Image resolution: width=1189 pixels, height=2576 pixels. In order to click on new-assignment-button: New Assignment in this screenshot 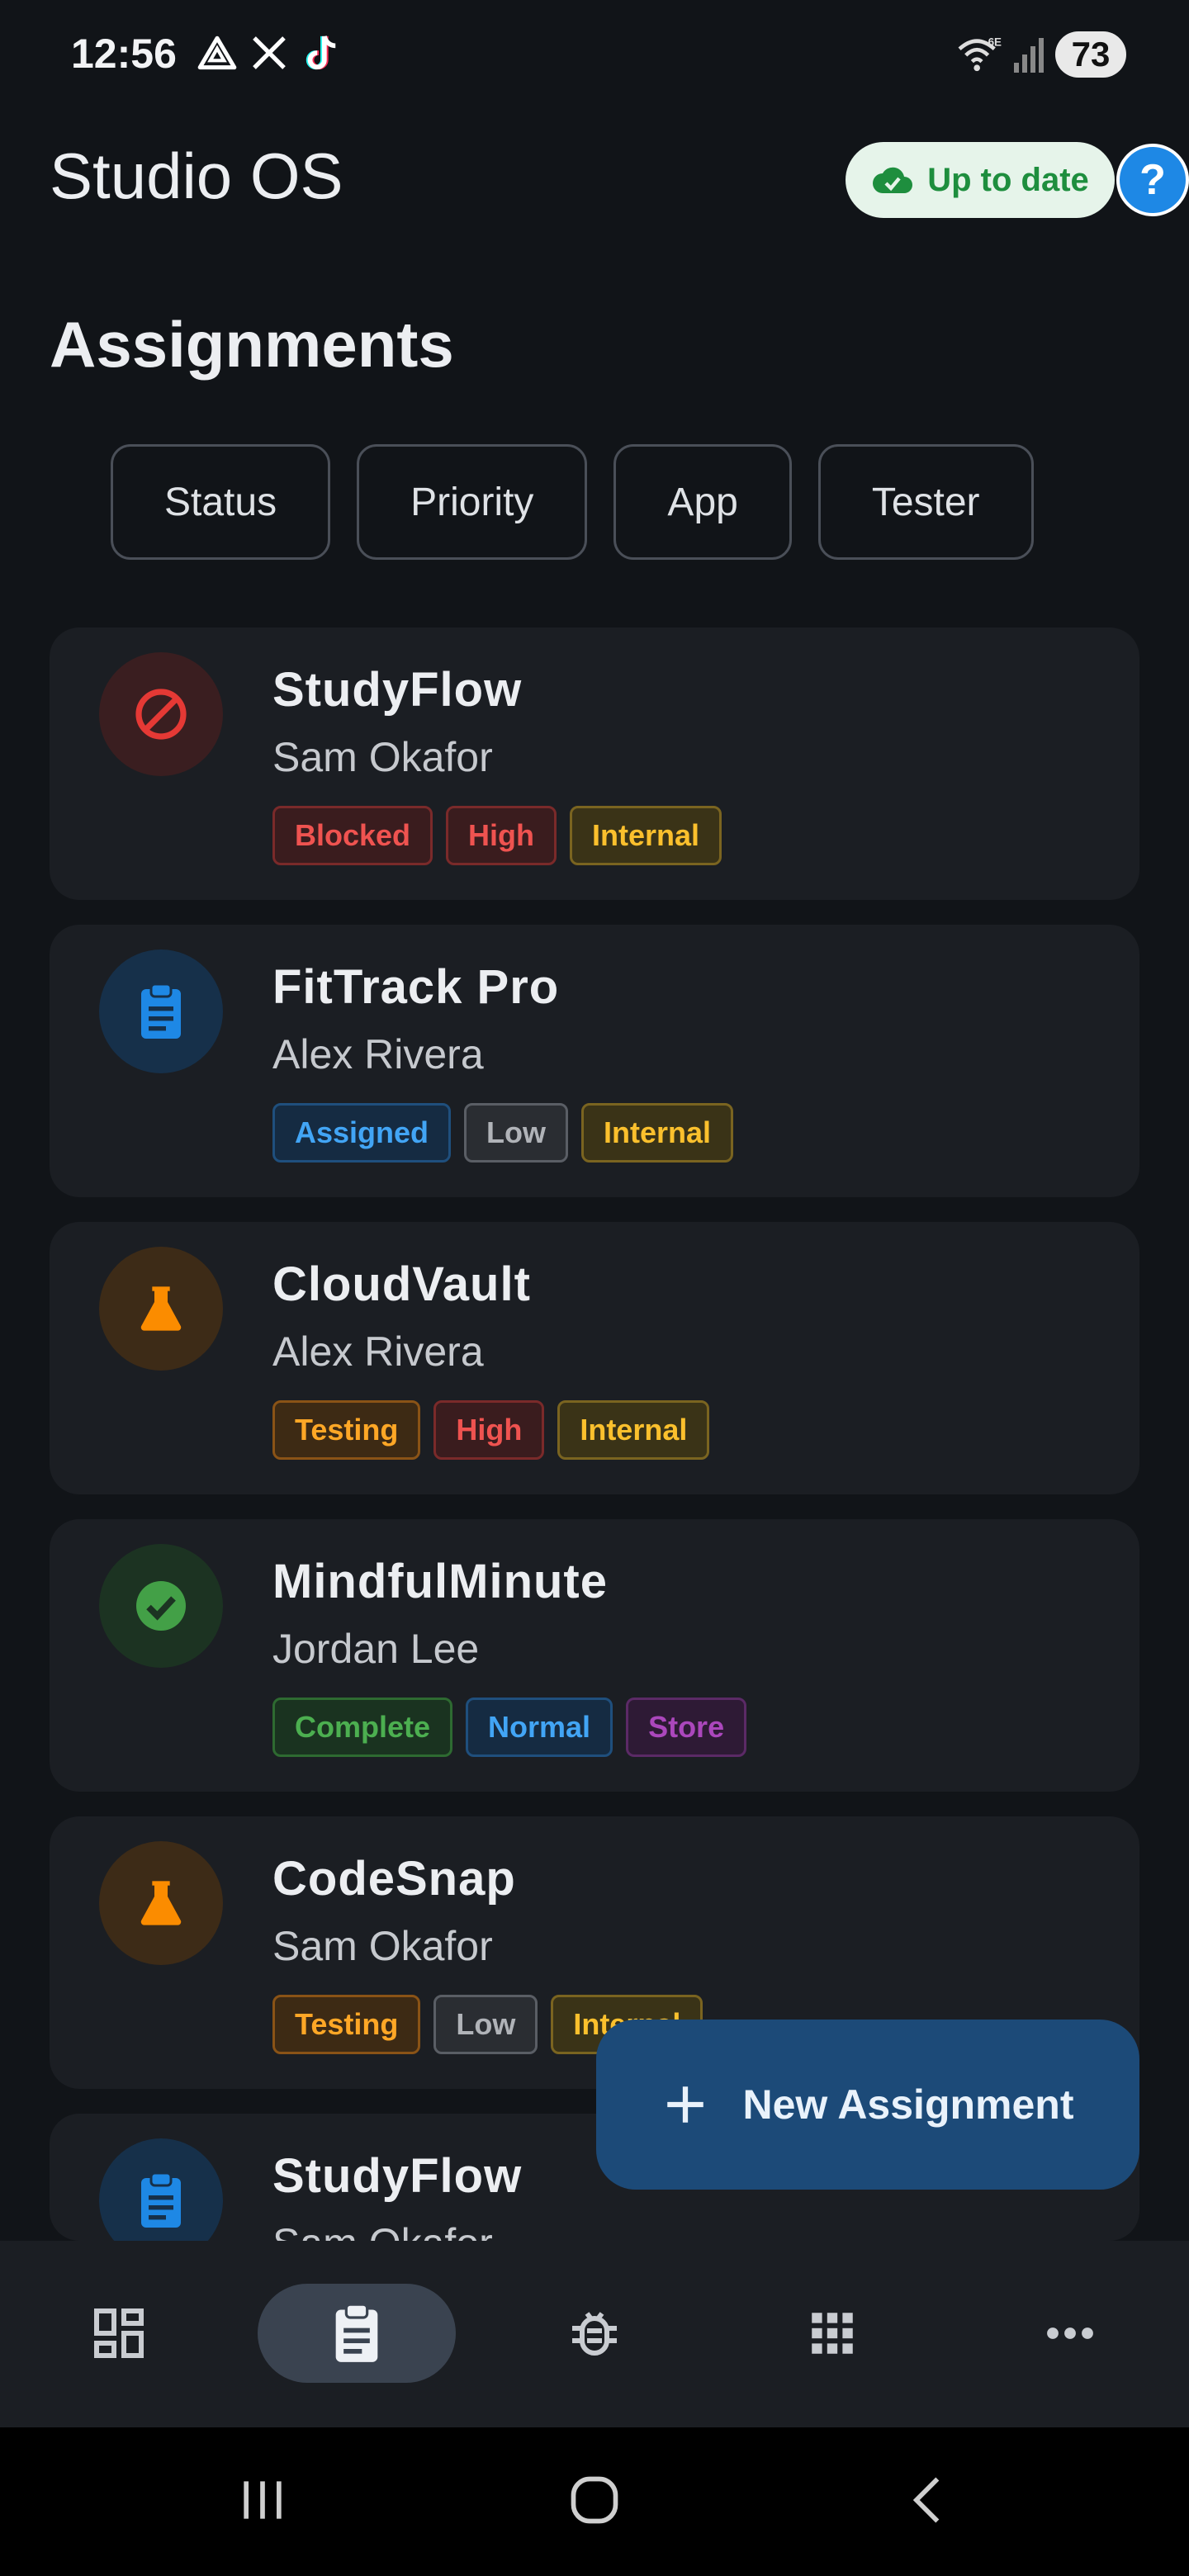, I will do `click(867, 2105)`.